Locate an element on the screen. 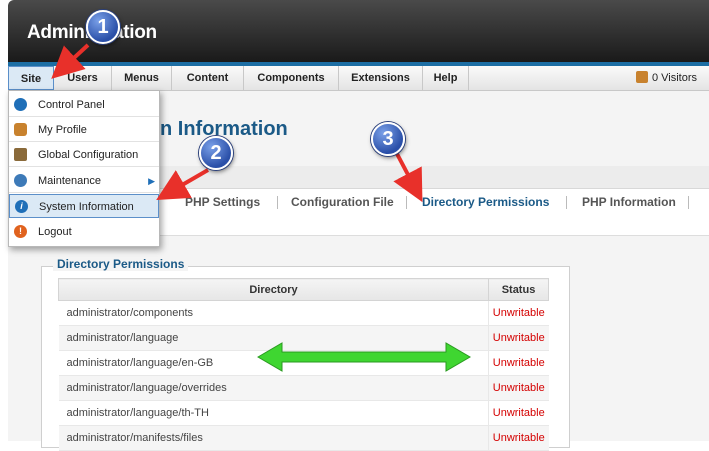 This screenshot has width=709, height=451. callout-badge-2: 2 is located at coordinates (216, 153).